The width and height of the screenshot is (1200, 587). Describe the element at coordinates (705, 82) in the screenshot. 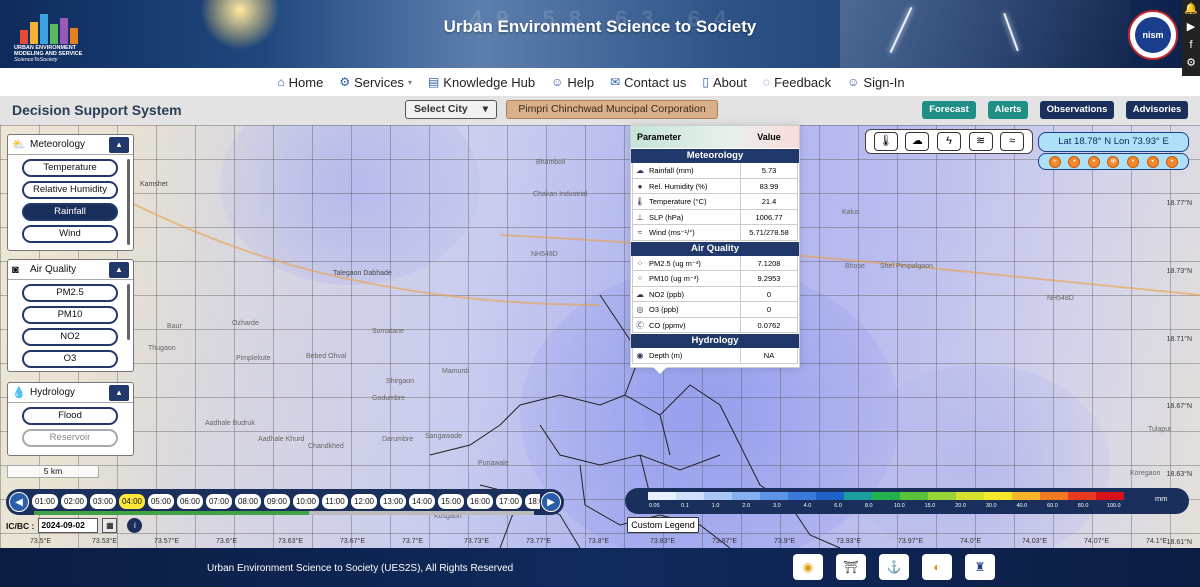

I see `open-book-icon: ▯` at that location.